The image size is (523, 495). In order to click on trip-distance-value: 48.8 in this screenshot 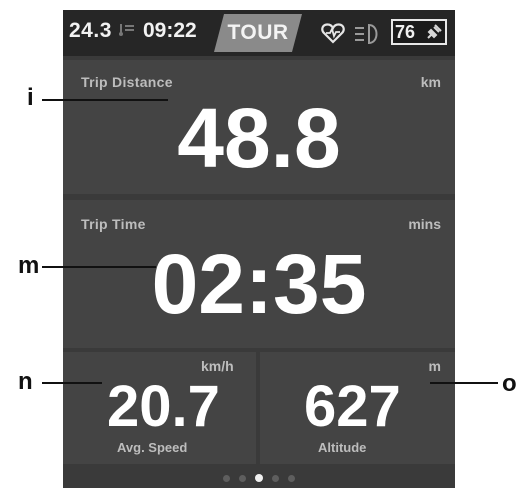, I will do `click(259, 138)`.